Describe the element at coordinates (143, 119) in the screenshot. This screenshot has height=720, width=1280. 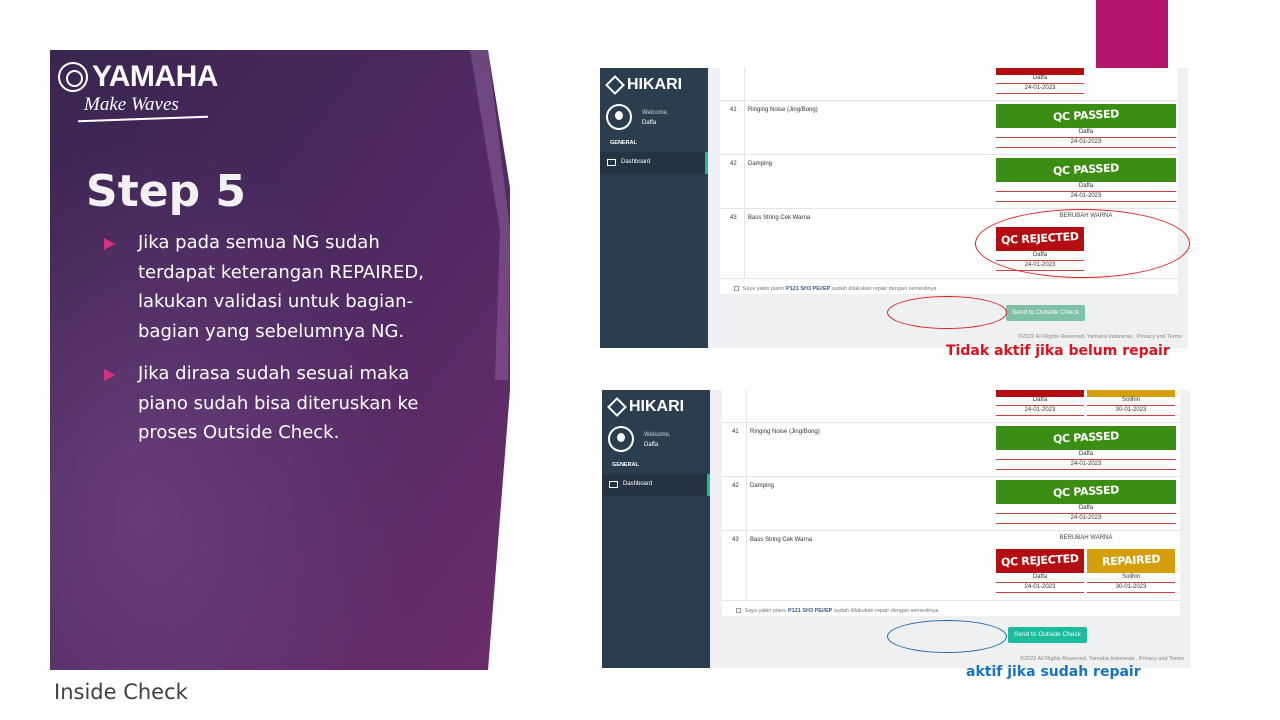
I see `logo-underline` at that location.